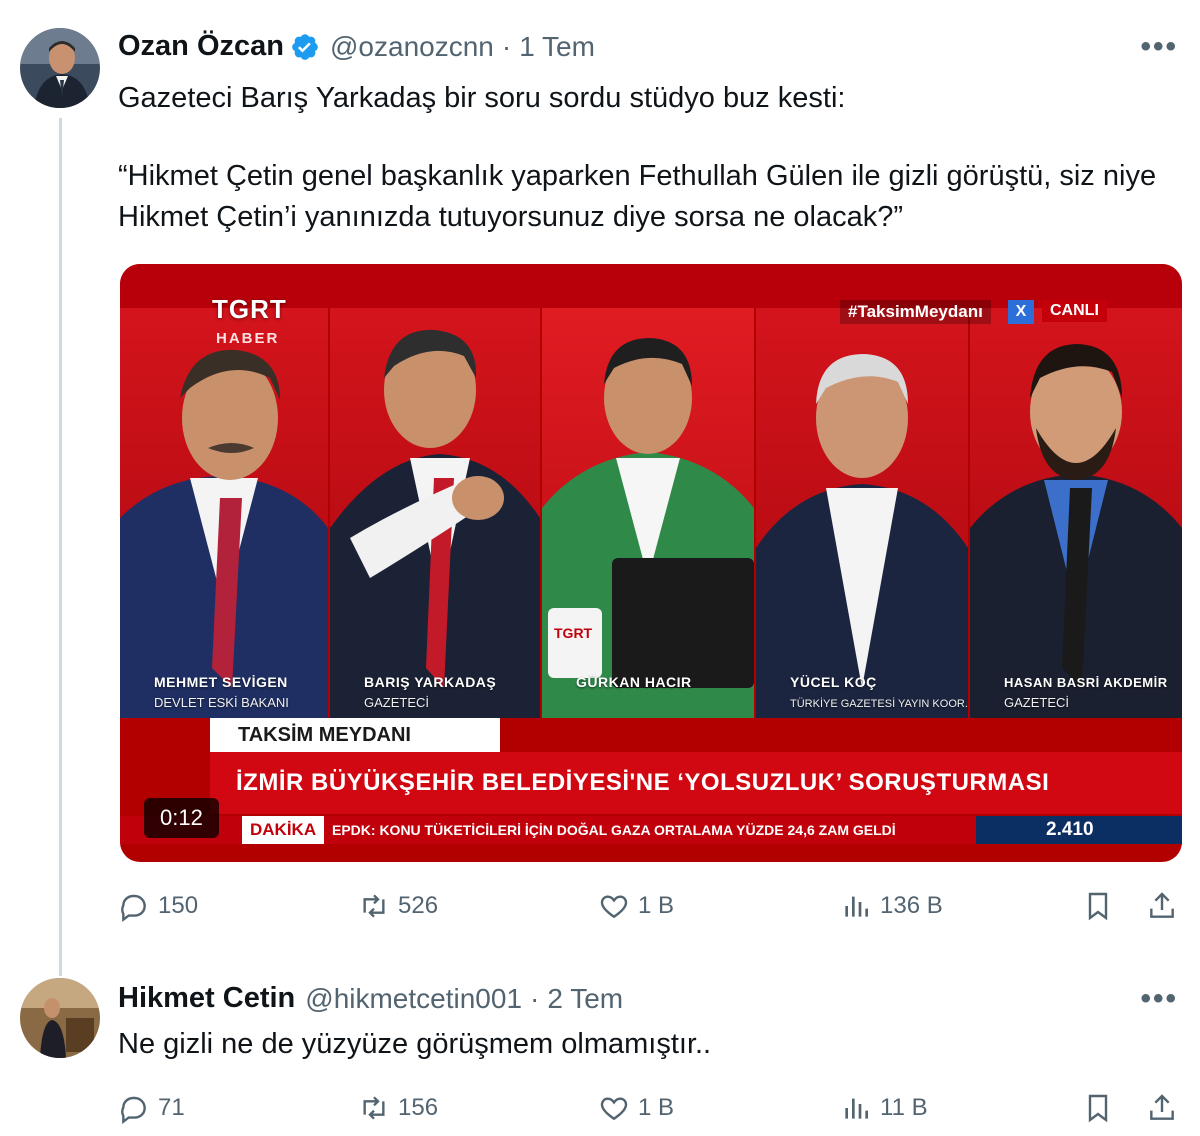 The image size is (1200, 1136). I want to click on guest-name: MEHMET SEVİGEN, so click(221, 682).